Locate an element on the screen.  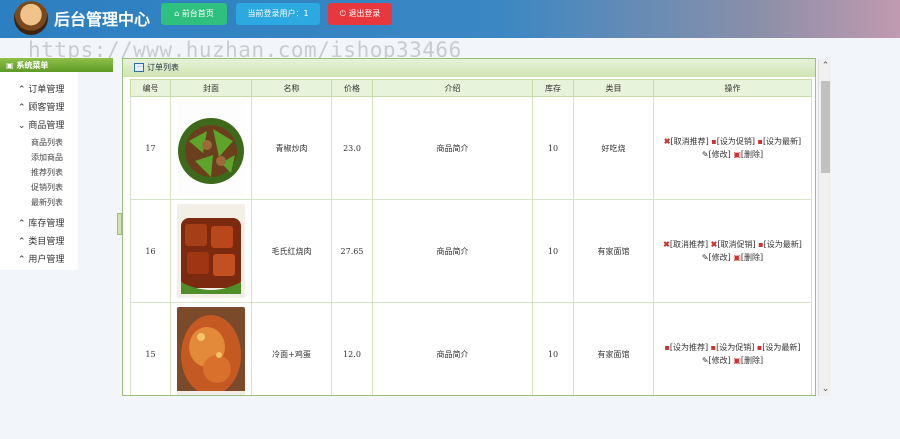
panel-header: 订单列表 is located at coordinates (469, 68).